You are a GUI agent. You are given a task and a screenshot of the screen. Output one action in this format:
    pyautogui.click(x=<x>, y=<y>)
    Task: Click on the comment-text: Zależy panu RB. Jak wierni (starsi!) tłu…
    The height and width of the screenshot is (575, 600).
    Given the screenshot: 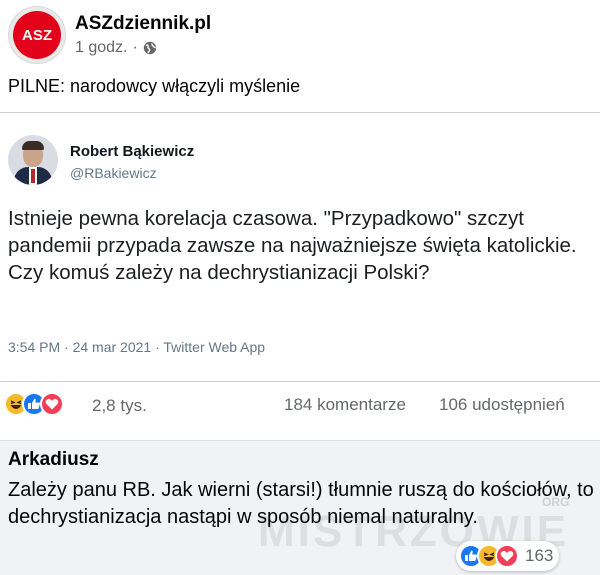 What is the action you would take?
    pyautogui.click(x=301, y=503)
    